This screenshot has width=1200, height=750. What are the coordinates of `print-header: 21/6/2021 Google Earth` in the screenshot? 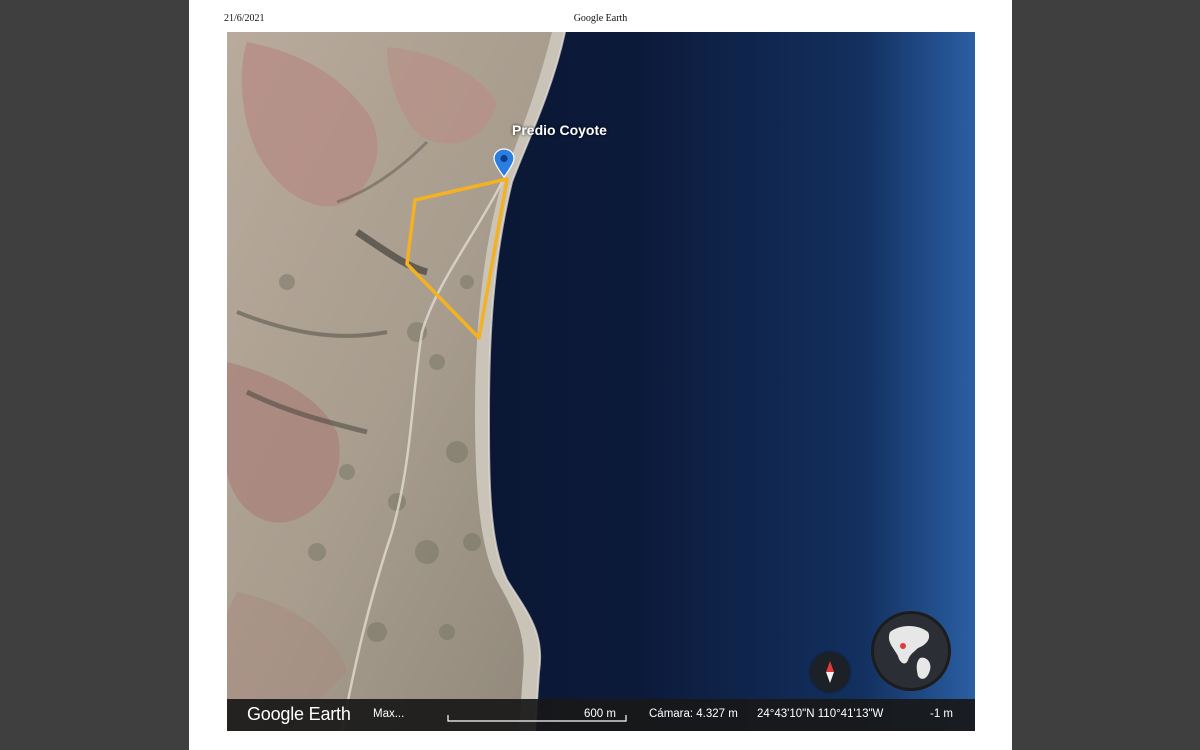 It's located at (600, 21).